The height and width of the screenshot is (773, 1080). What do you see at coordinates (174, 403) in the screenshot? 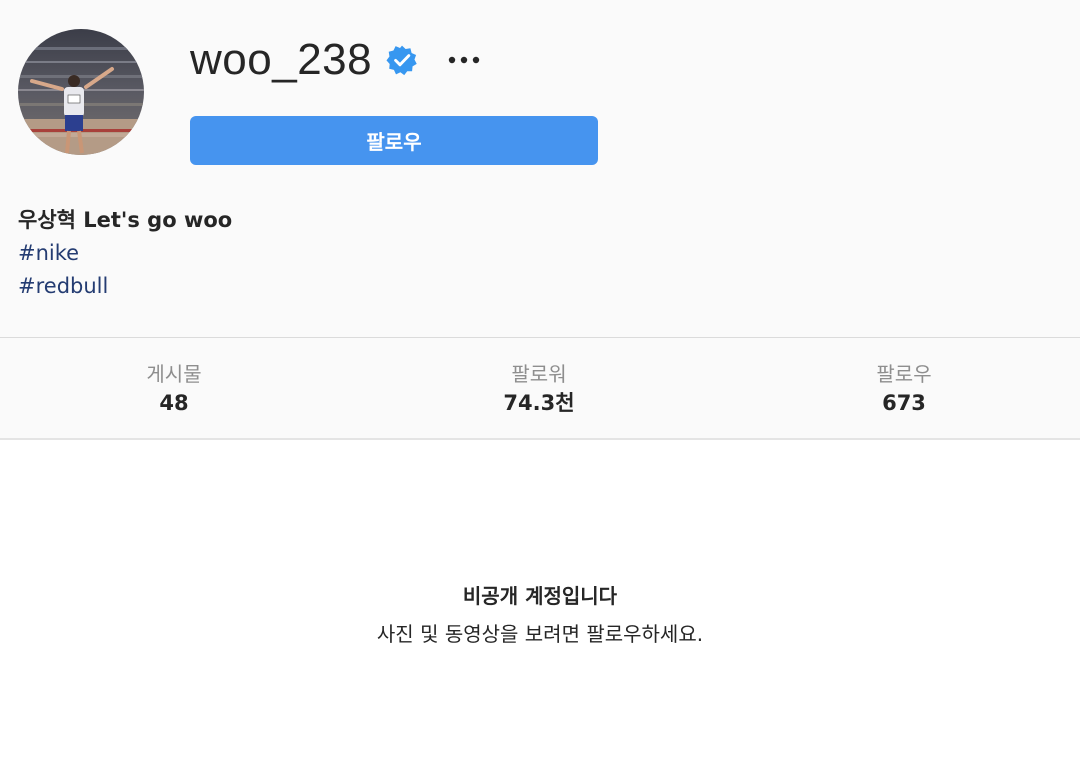
I see `stat-value: 48` at bounding box center [174, 403].